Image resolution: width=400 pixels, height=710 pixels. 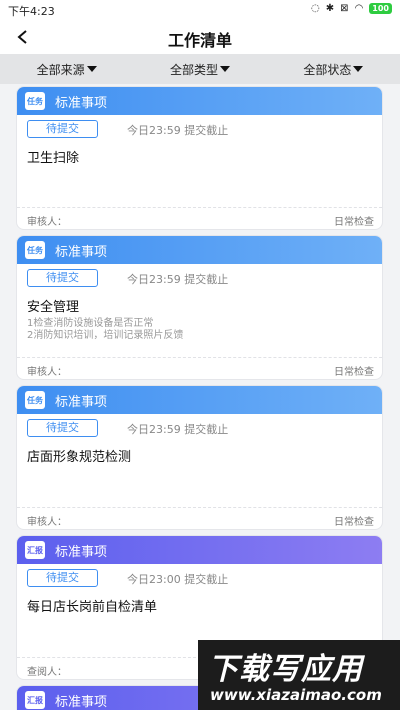 I want to click on filter-source-label: 全部来源, so click(x=60, y=69).